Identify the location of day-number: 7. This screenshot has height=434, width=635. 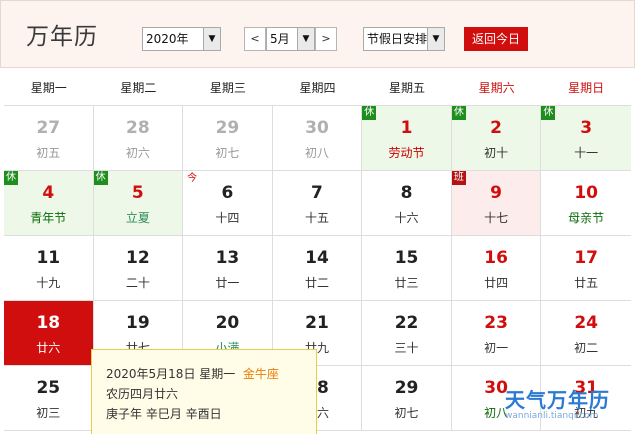
(317, 193).